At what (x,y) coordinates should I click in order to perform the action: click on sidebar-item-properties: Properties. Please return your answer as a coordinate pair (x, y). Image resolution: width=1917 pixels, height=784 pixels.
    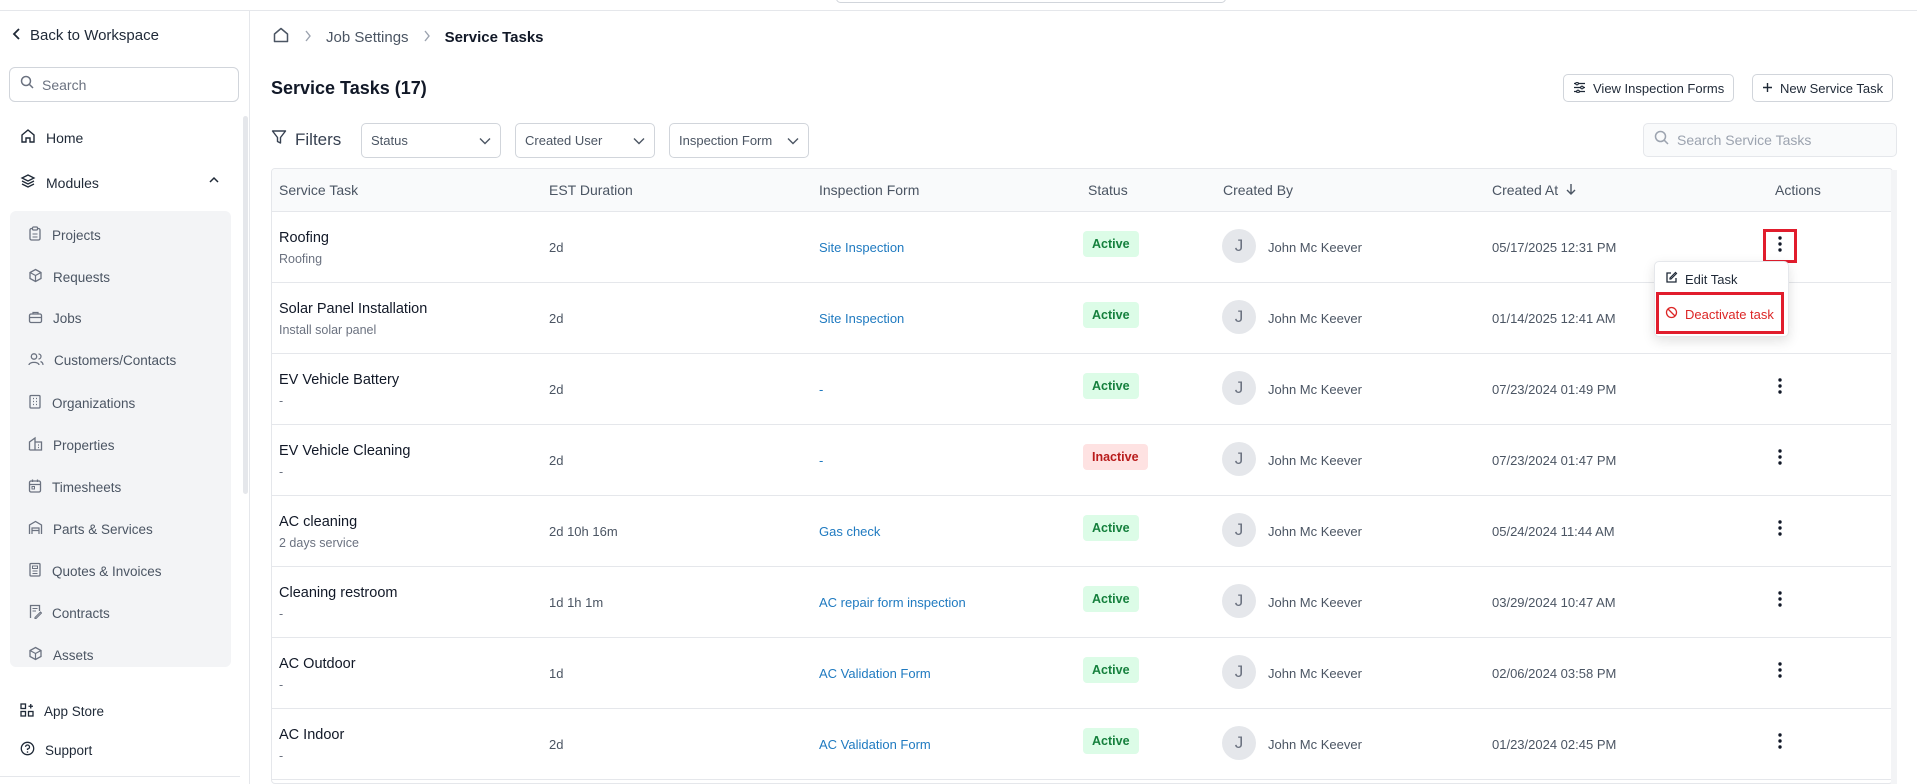
    Looking at the image, I should click on (71, 445).